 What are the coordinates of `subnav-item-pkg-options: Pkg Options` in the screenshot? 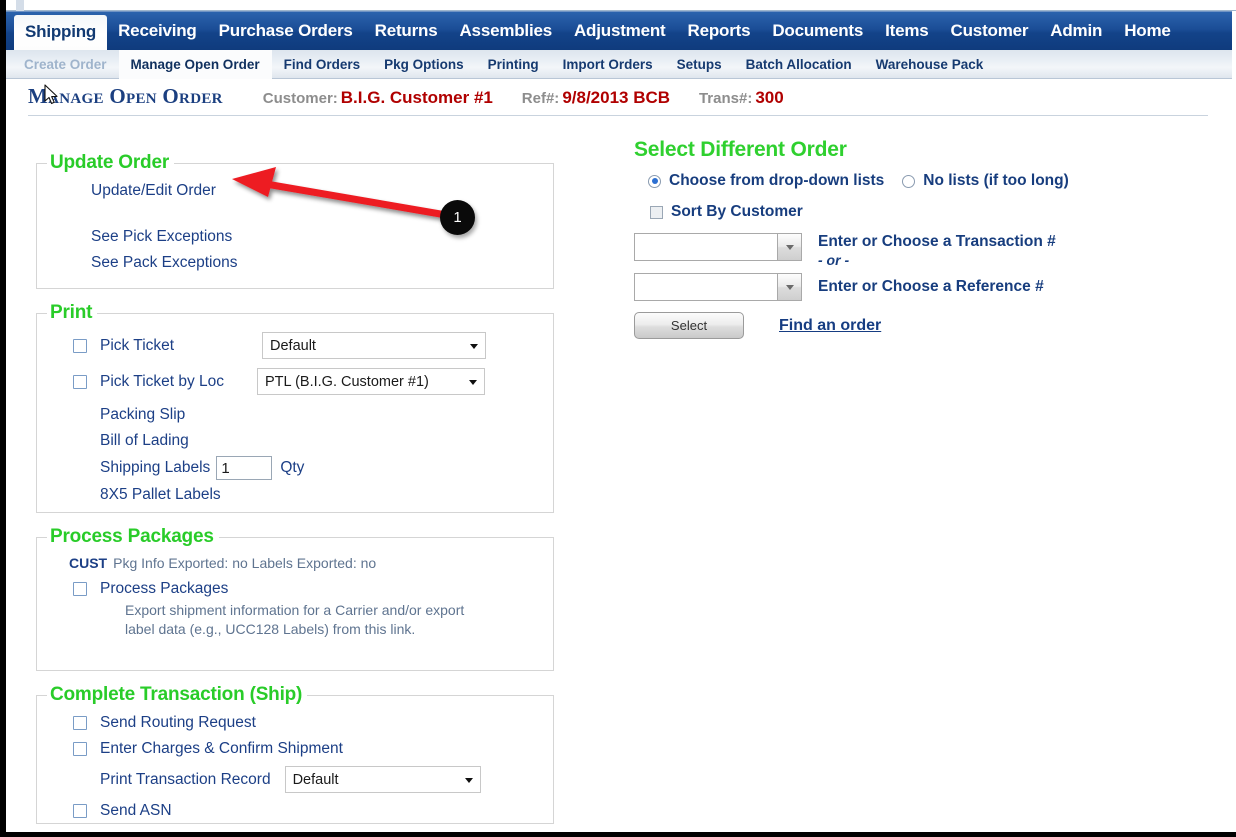 It's located at (424, 64).